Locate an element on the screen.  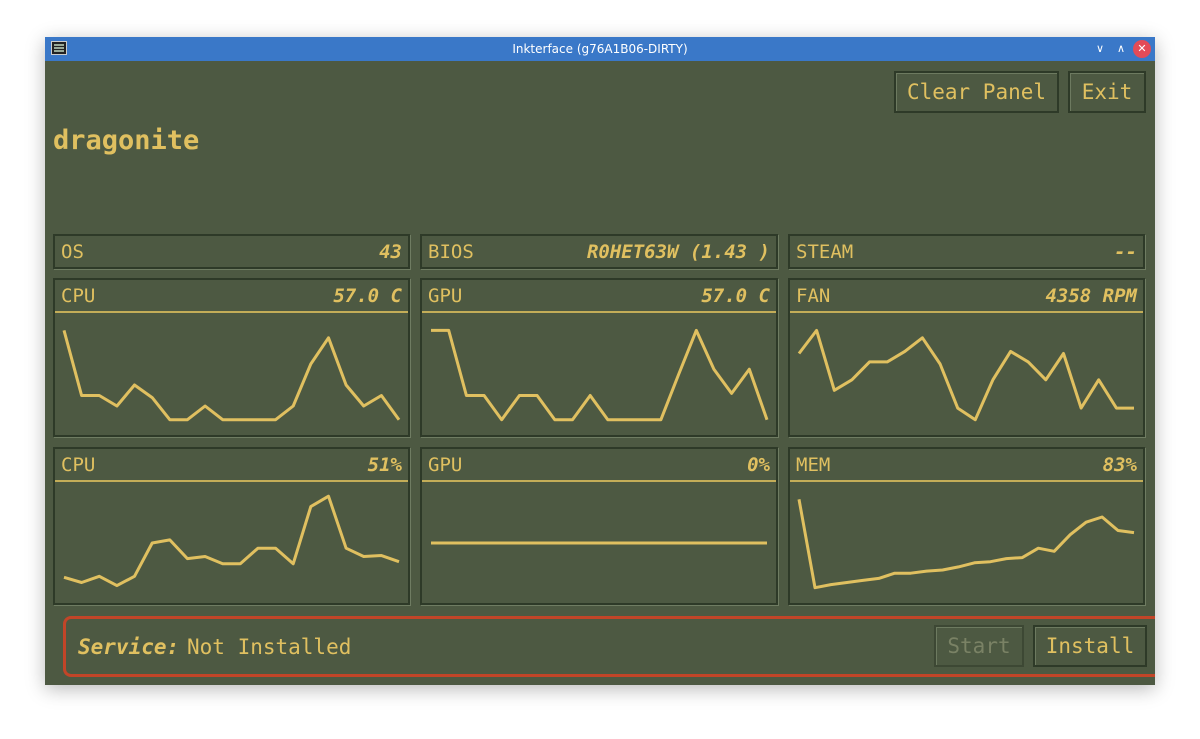
service-status: Not Installed is located at coordinates (269, 647).